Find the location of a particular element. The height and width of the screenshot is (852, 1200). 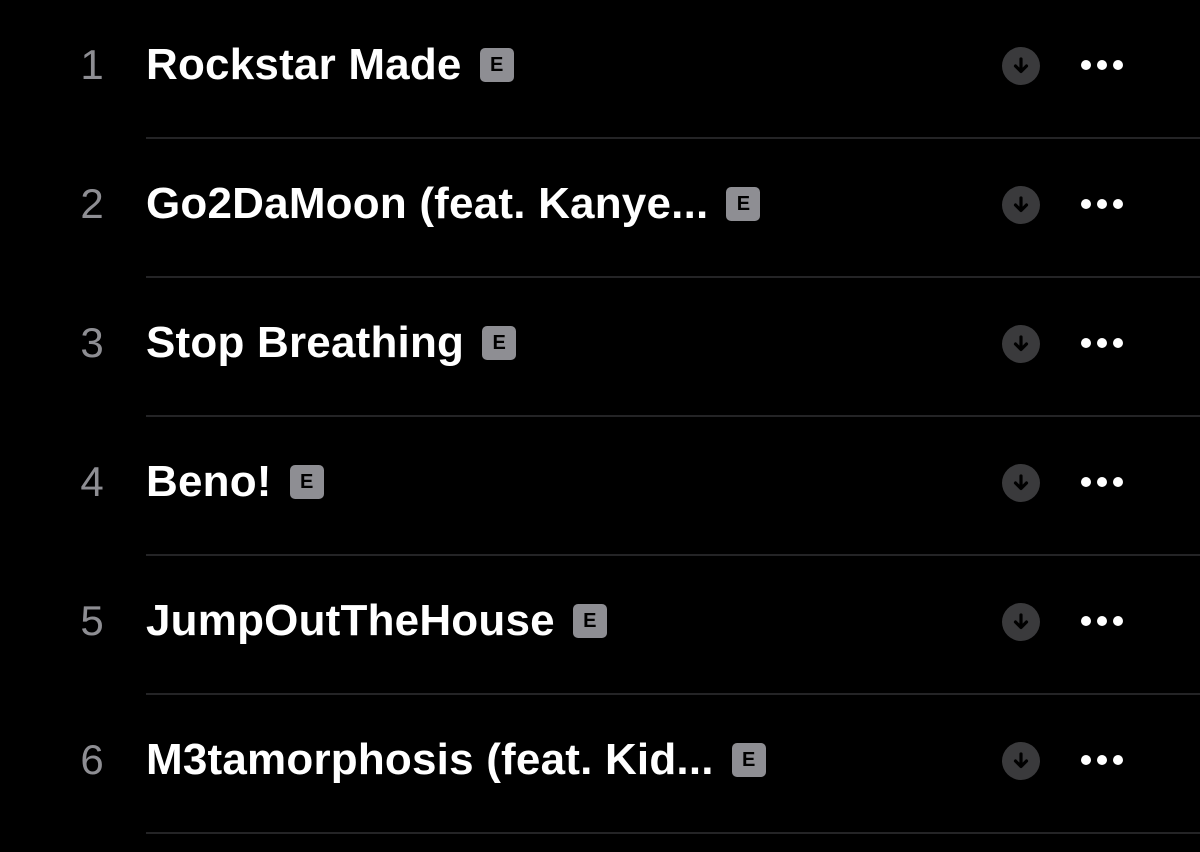

track-title: Rockstar Made is located at coordinates (304, 64).